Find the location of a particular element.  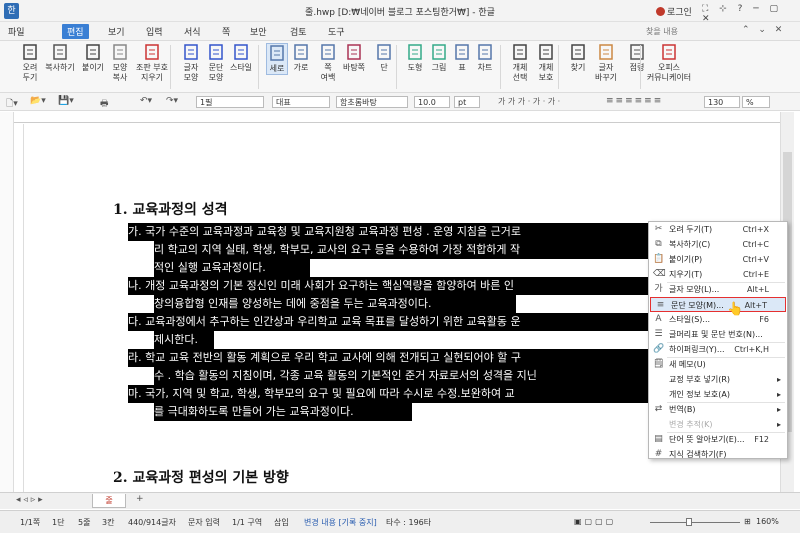

context-menu-item: ⌫ 지우기(T) Ctrl+E is located at coordinates (718, 274).